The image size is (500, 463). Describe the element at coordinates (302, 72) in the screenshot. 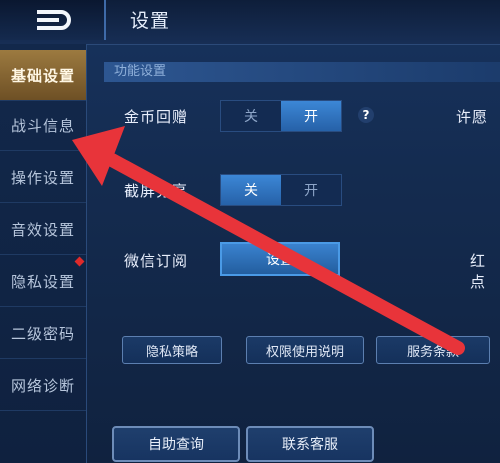

I see `section-title: 功能设置` at that location.